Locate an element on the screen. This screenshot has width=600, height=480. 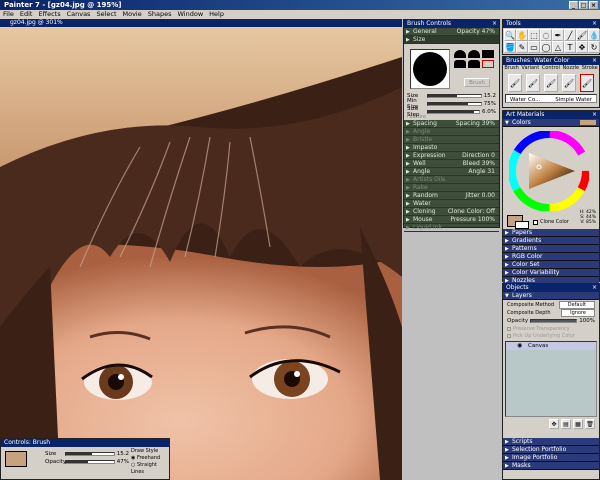
section-image-portfolio: Image Portfolio is located at coordinates (551, 458).